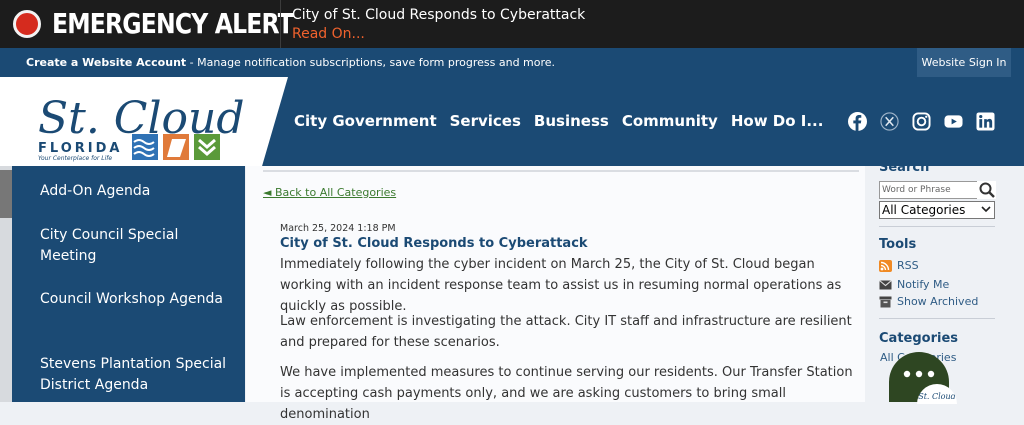 Image resolution: width=1024 pixels, height=425 pixels. I want to click on envelope-icon, so click(885, 285).